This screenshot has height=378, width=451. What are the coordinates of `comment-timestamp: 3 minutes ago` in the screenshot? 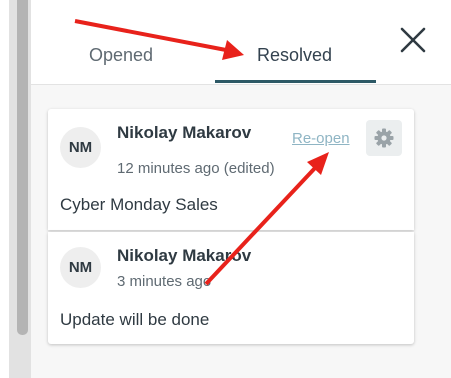 It's located at (164, 281).